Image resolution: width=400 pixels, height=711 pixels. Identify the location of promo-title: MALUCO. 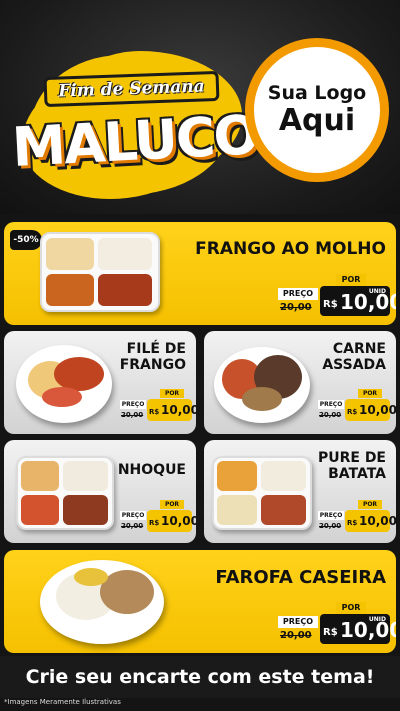
(134, 141).